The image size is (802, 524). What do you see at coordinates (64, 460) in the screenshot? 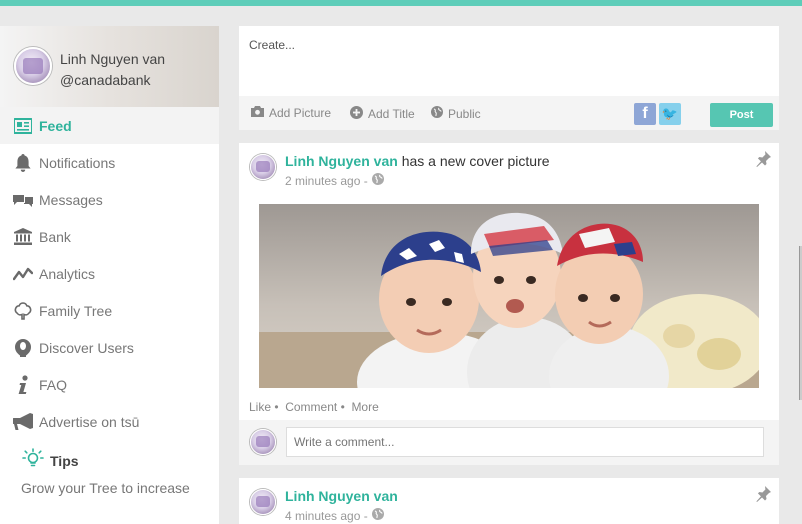
I see `tips-title: Tips` at bounding box center [64, 460].